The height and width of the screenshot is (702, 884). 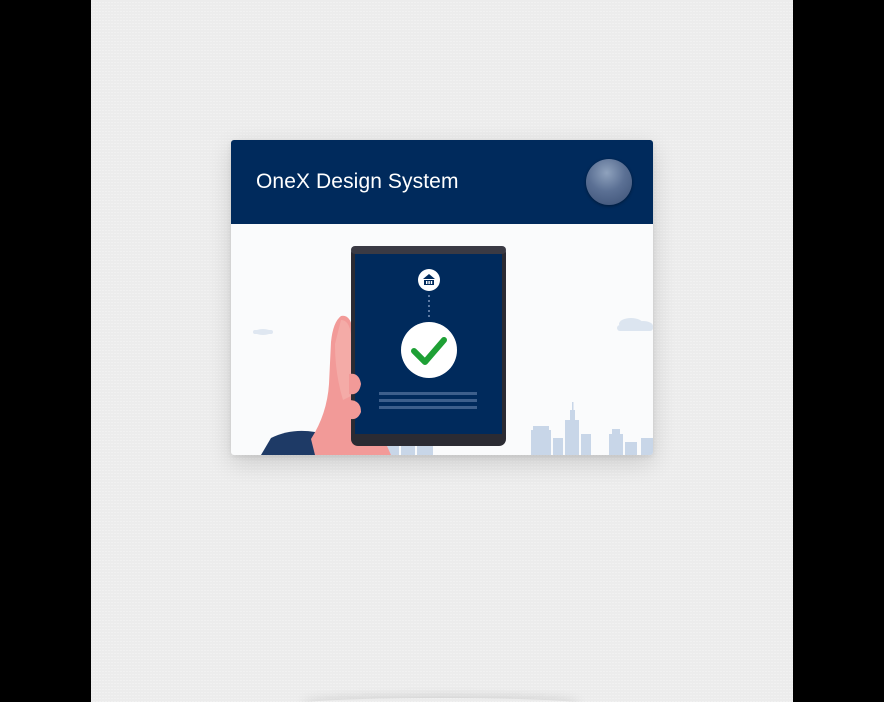 I want to click on bottom-shadow, so click(x=441, y=700).